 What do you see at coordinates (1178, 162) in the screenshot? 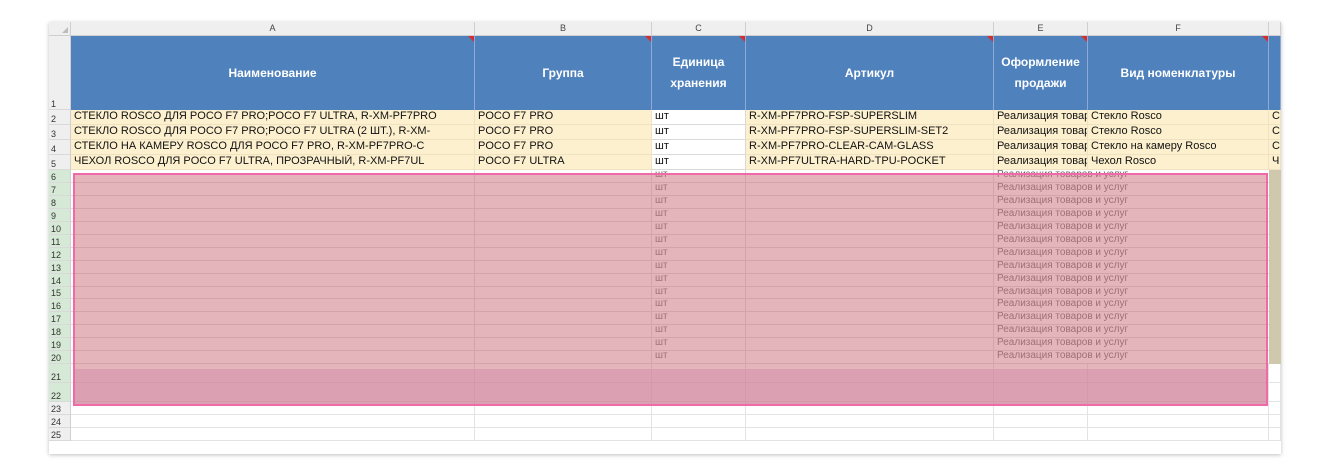
I see `cell-type: Чехол Rosco` at bounding box center [1178, 162].